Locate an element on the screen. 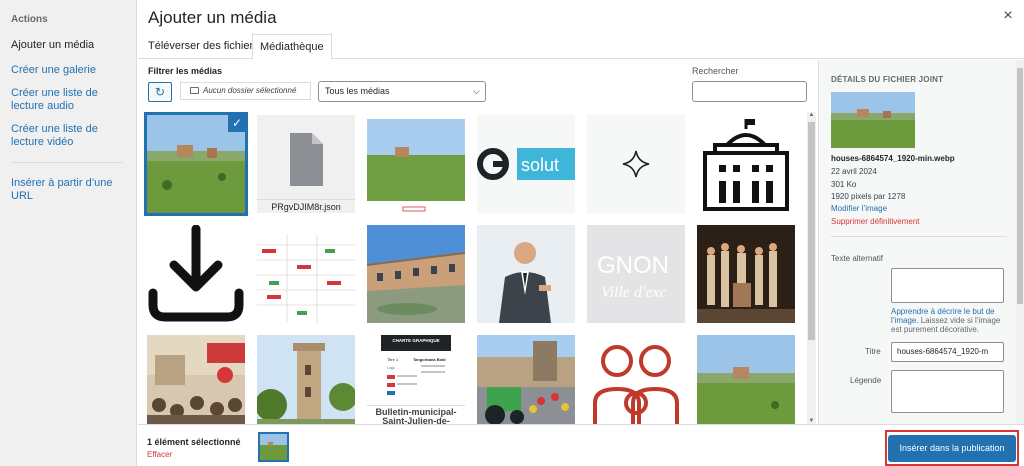 Image resolution: width=1024 pixels, height=466 pixels. grid-scrollbar: ▲ ▼ is located at coordinates (811, 268).